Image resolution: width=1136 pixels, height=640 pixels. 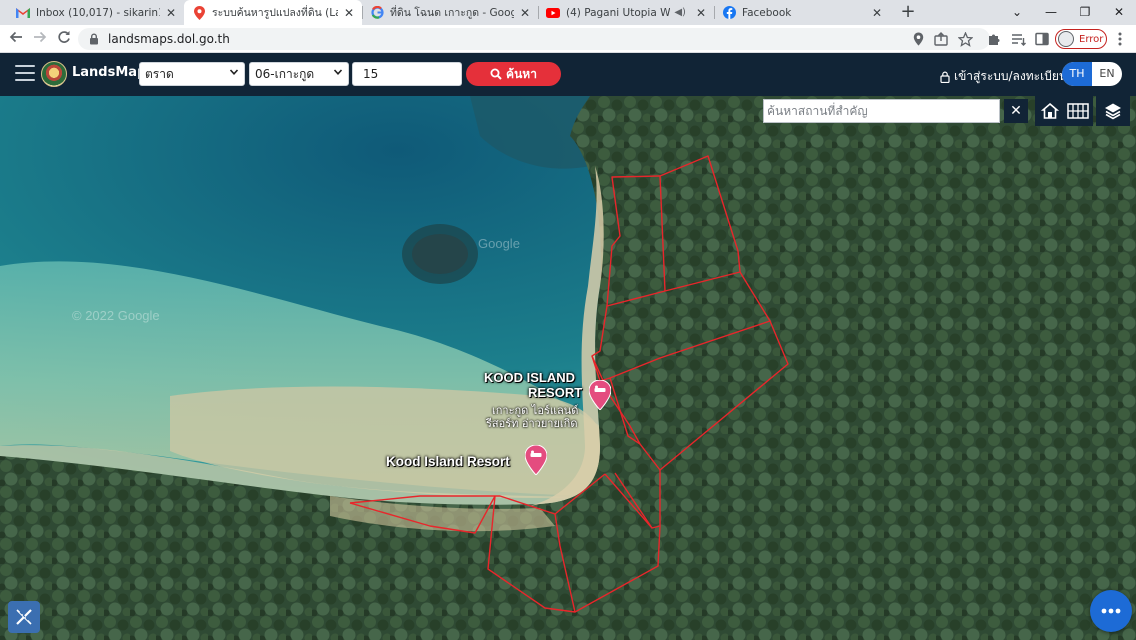 What do you see at coordinates (918, 39) in the screenshot?
I see `location-icon` at bounding box center [918, 39].